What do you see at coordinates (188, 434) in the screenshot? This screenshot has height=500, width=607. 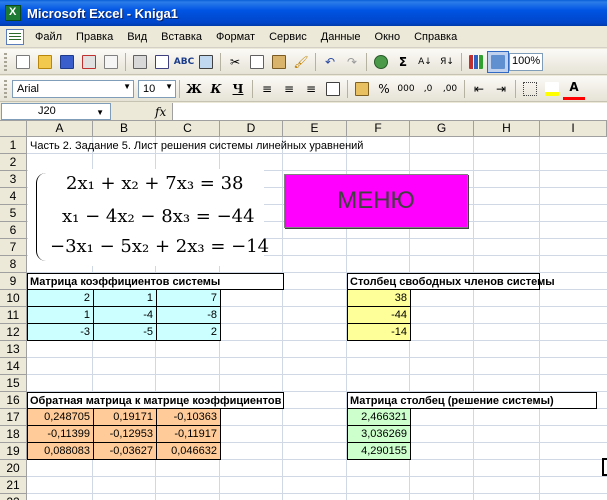 I see `inverse-cell: -0,11917` at bounding box center [188, 434].